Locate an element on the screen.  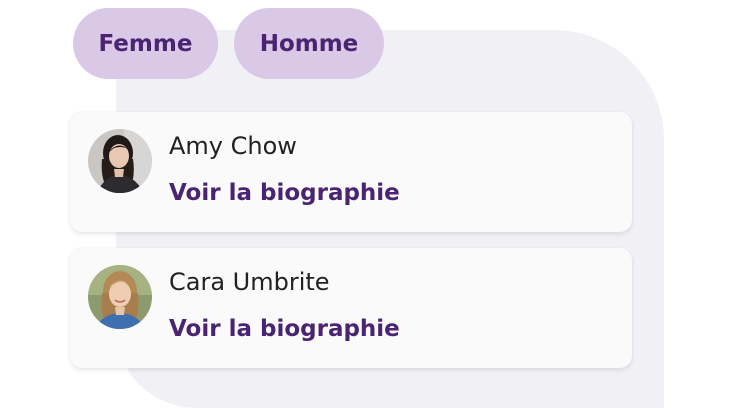
filter-homme-button: Homme is located at coordinates (309, 43).